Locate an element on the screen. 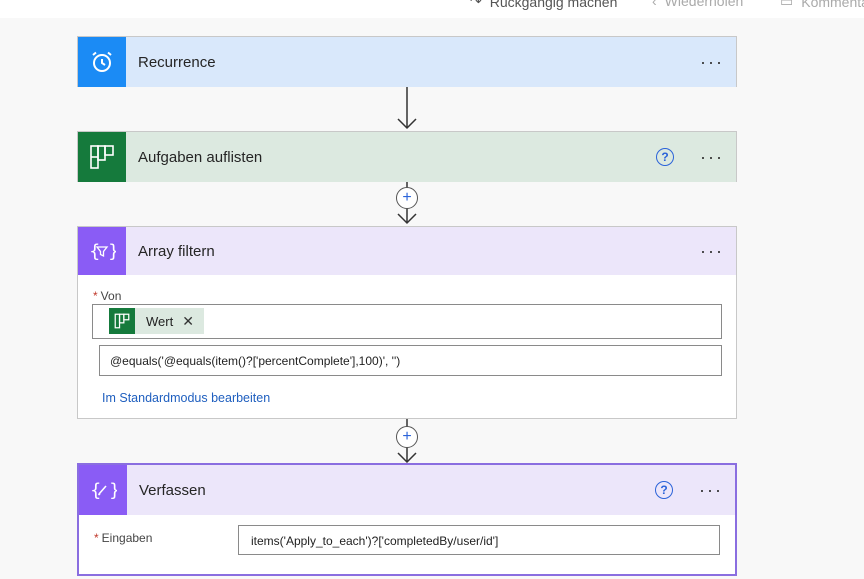  comment-button: ▭ Kommentar is located at coordinates (822, 5).